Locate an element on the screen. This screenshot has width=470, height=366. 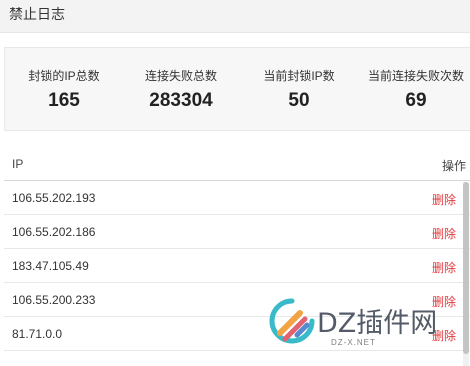
stat-label: 连接失败总数 is located at coordinates (180, 76).